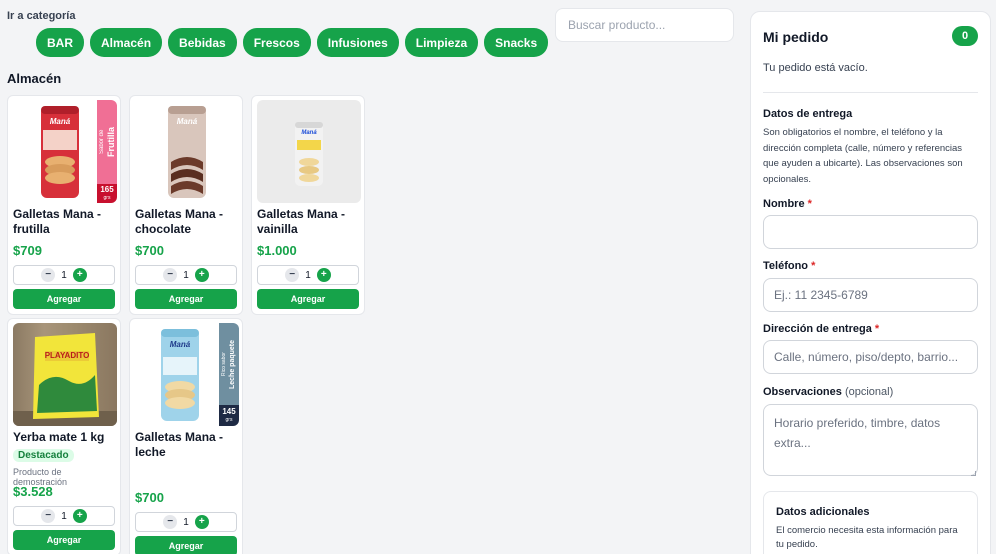  What do you see at coordinates (870, 232) in the screenshot?
I see `name-field` at bounding box center [870, 232].